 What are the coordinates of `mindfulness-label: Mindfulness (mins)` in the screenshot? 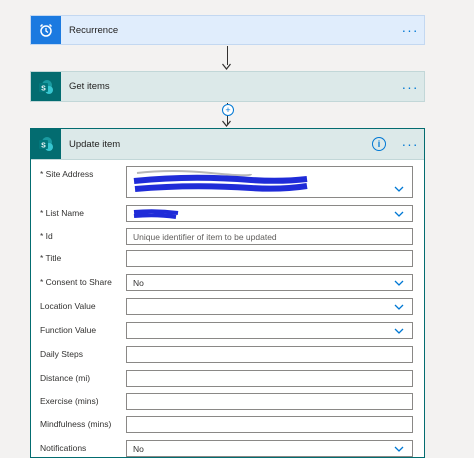 It's located at (76, 424).